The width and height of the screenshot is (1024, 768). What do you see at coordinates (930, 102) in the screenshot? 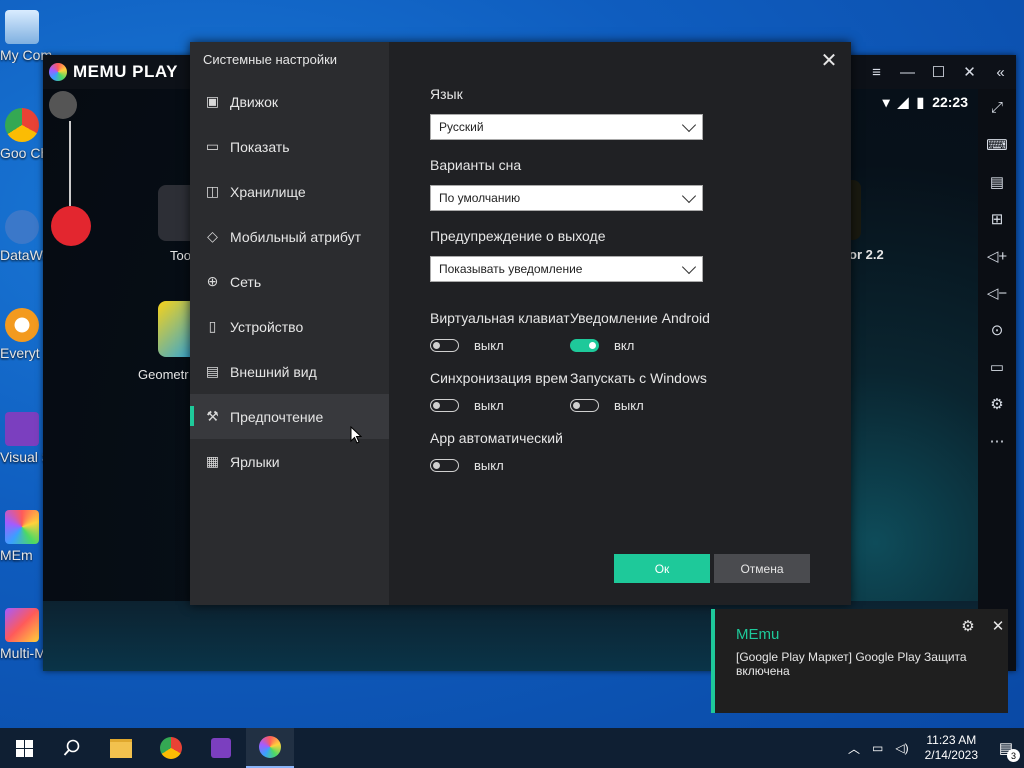
I see `android-status-bar: ▾ ◢ ▮ 22:23` at bounding box center [930, 102].